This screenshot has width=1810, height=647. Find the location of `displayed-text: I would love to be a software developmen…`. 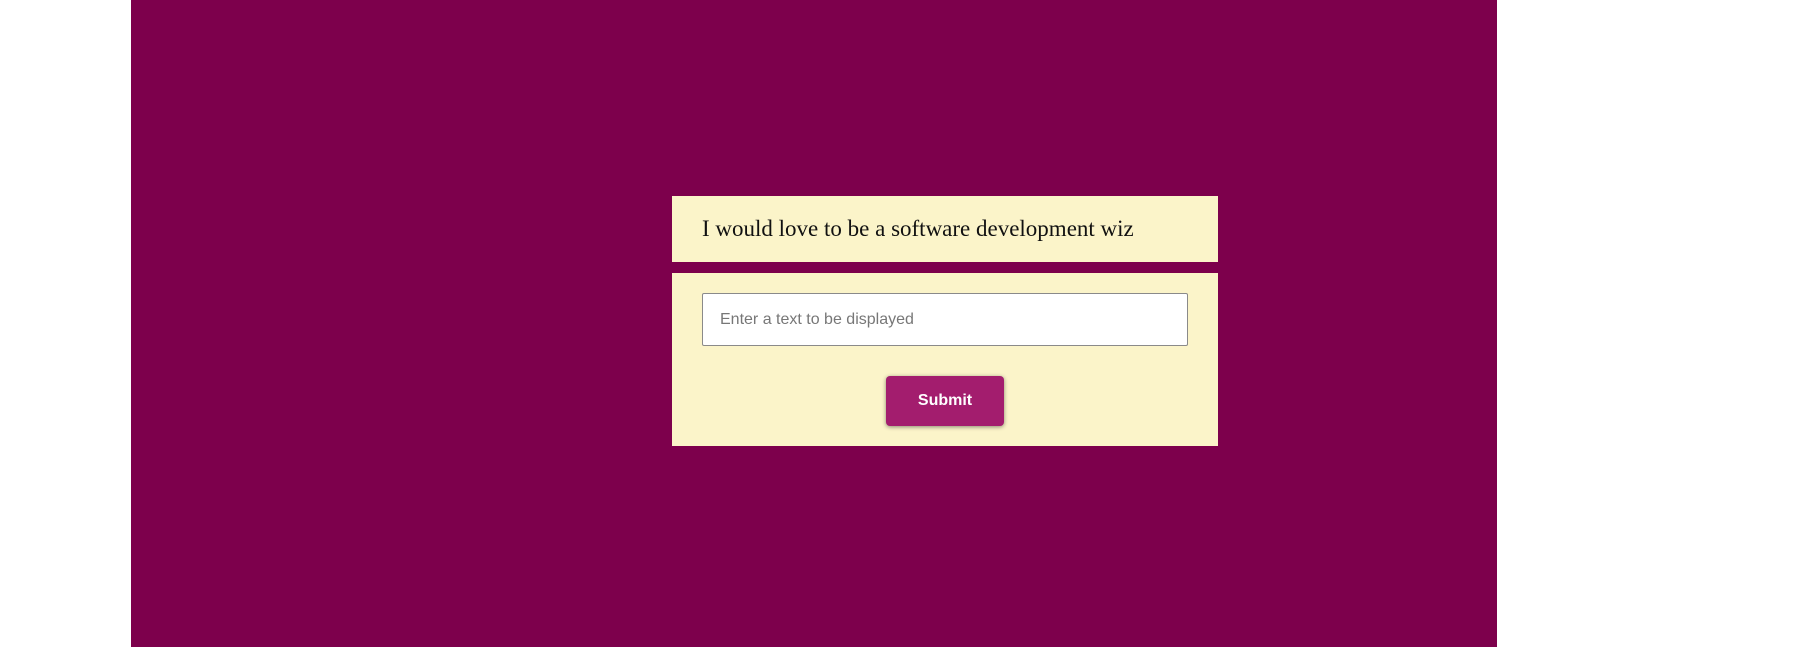

displayed-text: I would love to be a software developmen… is located at coordinates (918, 228).